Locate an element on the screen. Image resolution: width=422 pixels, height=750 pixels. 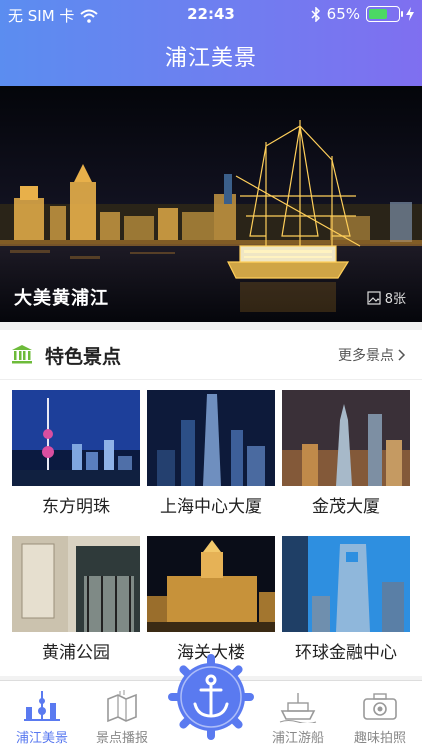
spot-label: 环球金融中心 is located at coordinates (346, 653).